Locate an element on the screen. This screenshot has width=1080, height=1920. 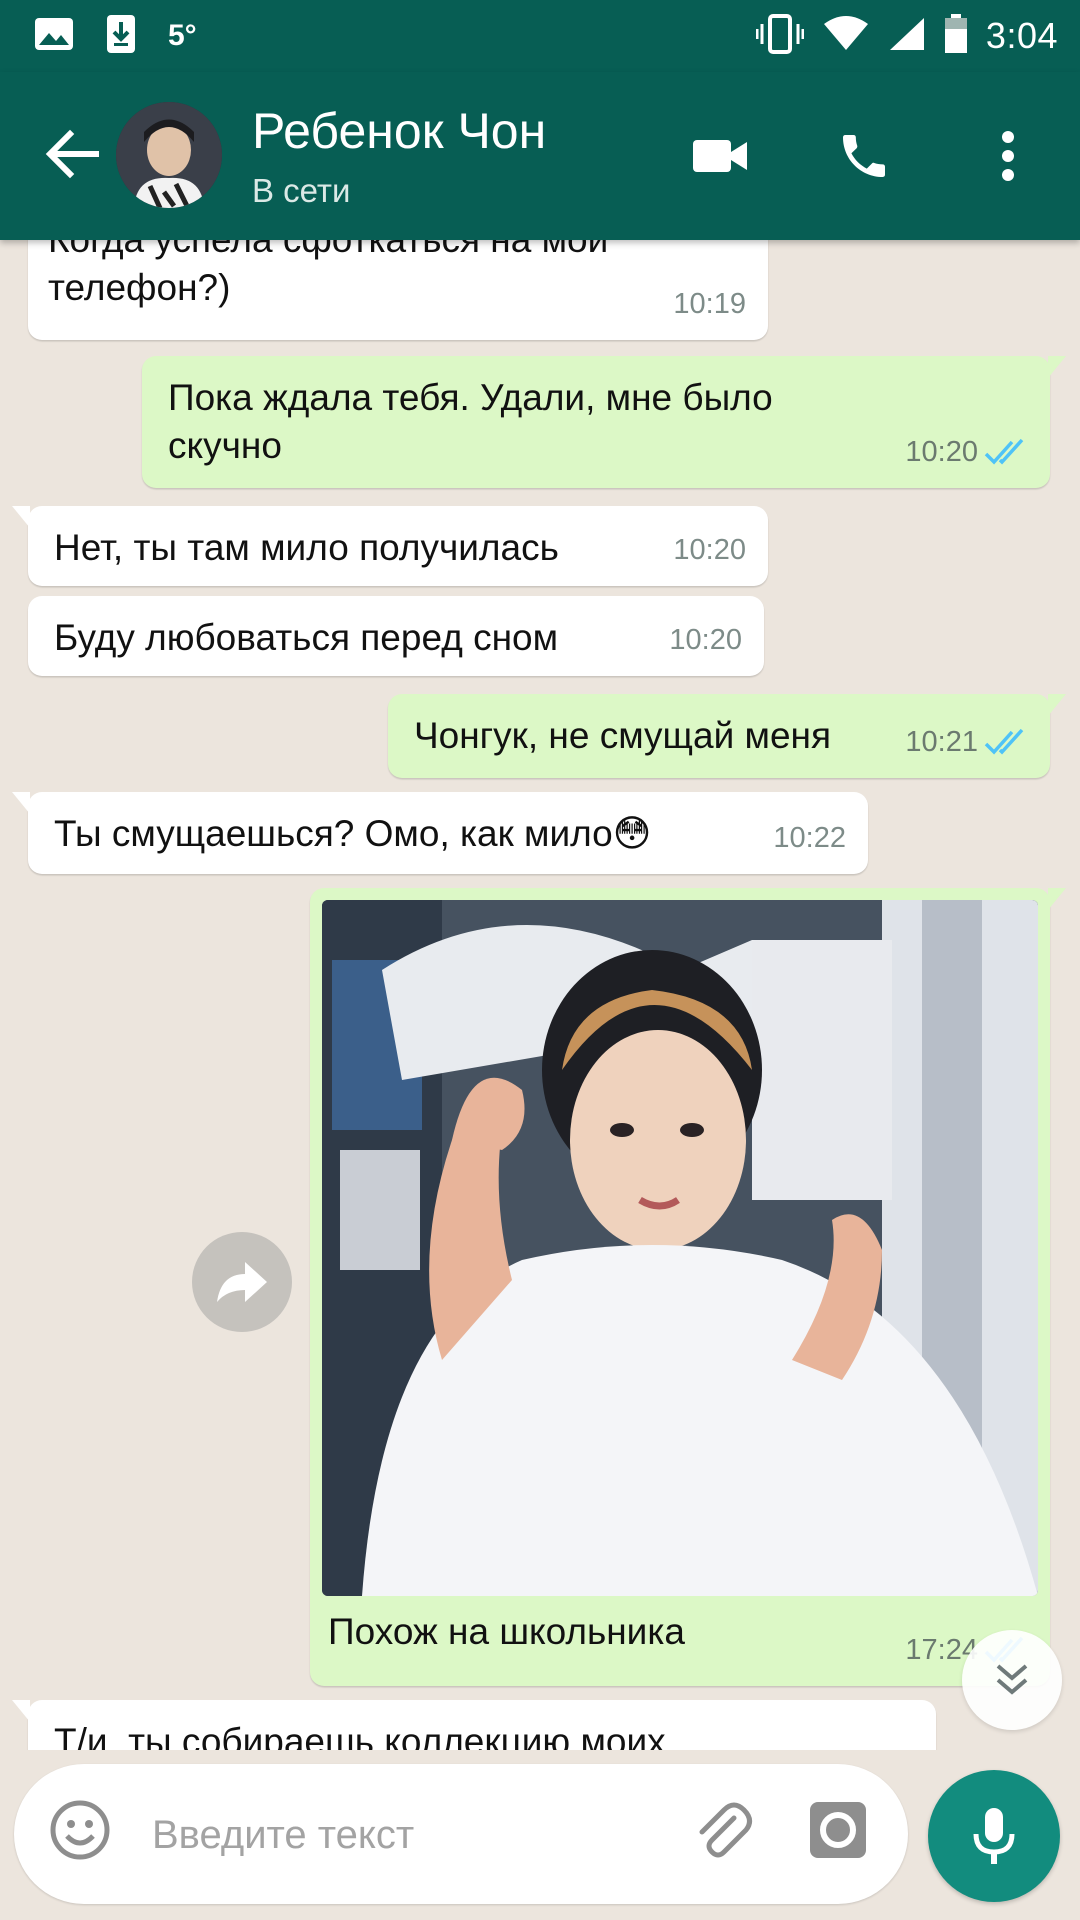
more-vertical-icon is located at coordinates (1008, 156).